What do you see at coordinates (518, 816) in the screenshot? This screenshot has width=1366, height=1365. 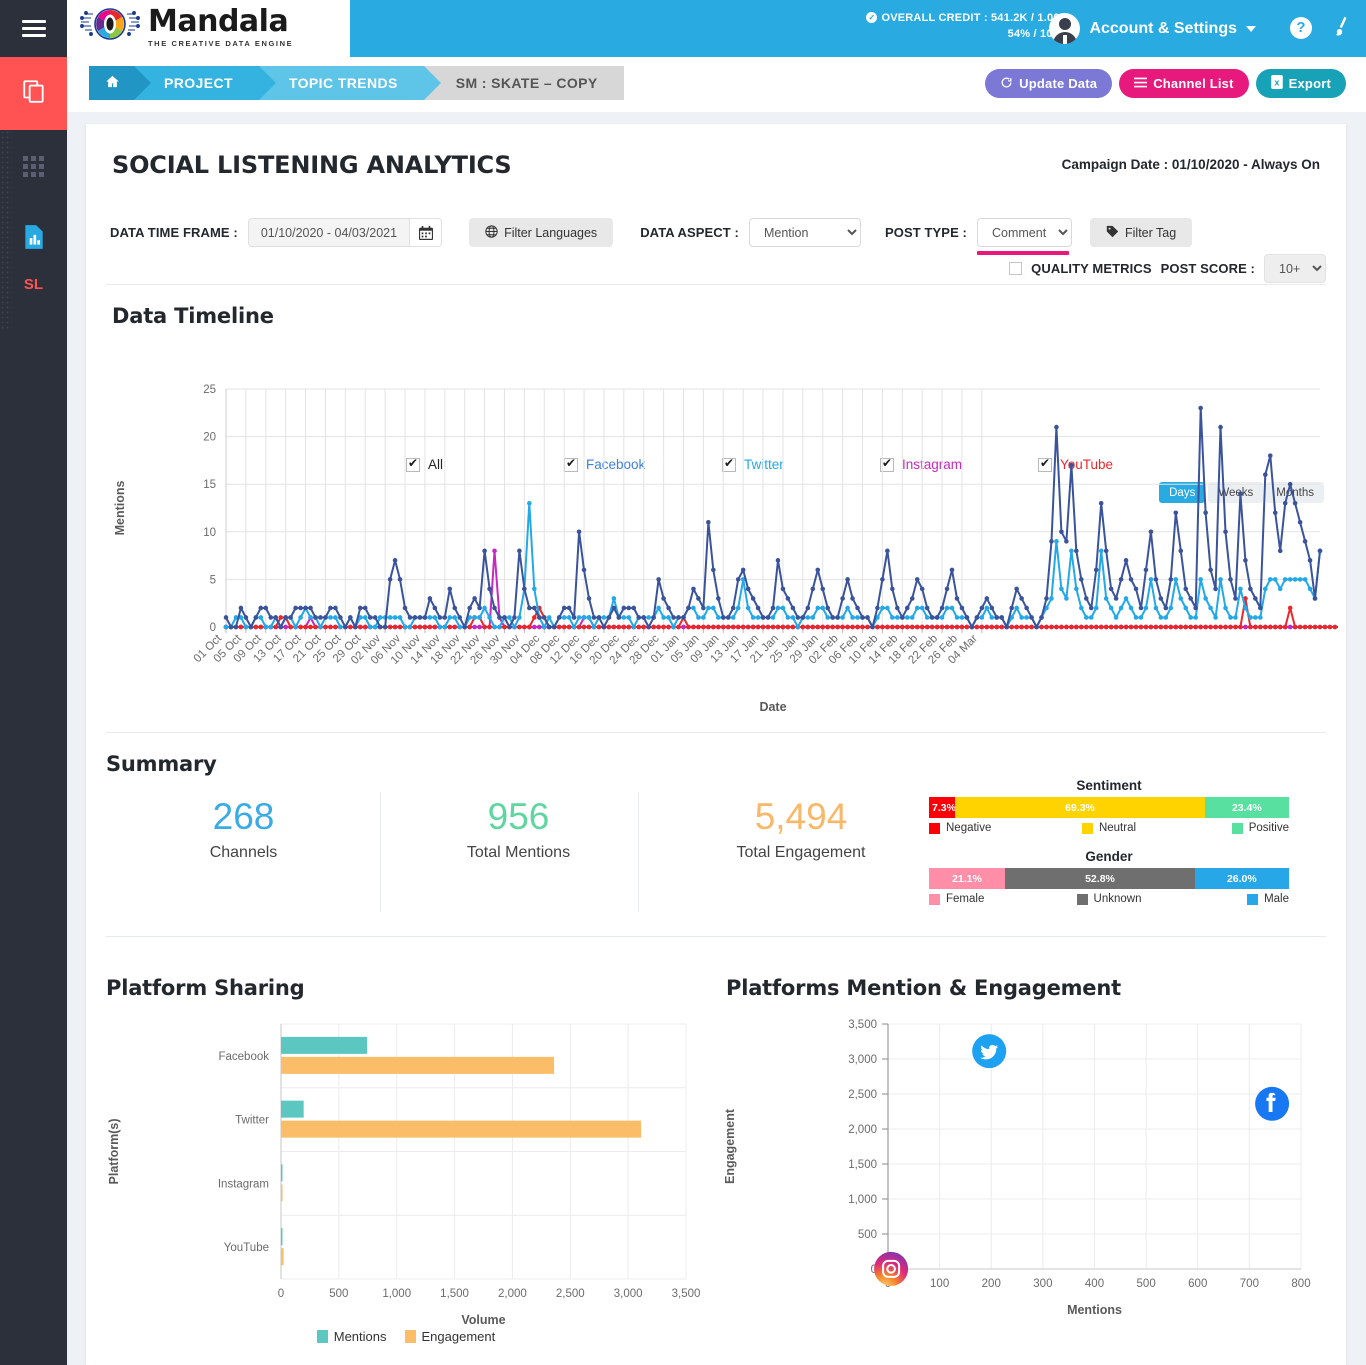 I see `stat-value: 956` at bounding box center [518, 816].